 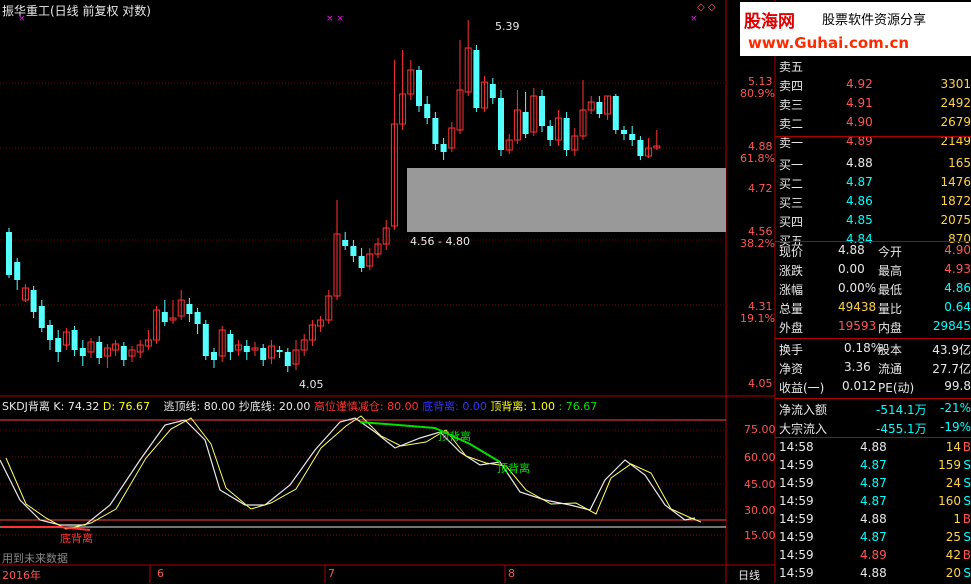 I want to click on stat-value: 4.93, so click(x=957, y=269).